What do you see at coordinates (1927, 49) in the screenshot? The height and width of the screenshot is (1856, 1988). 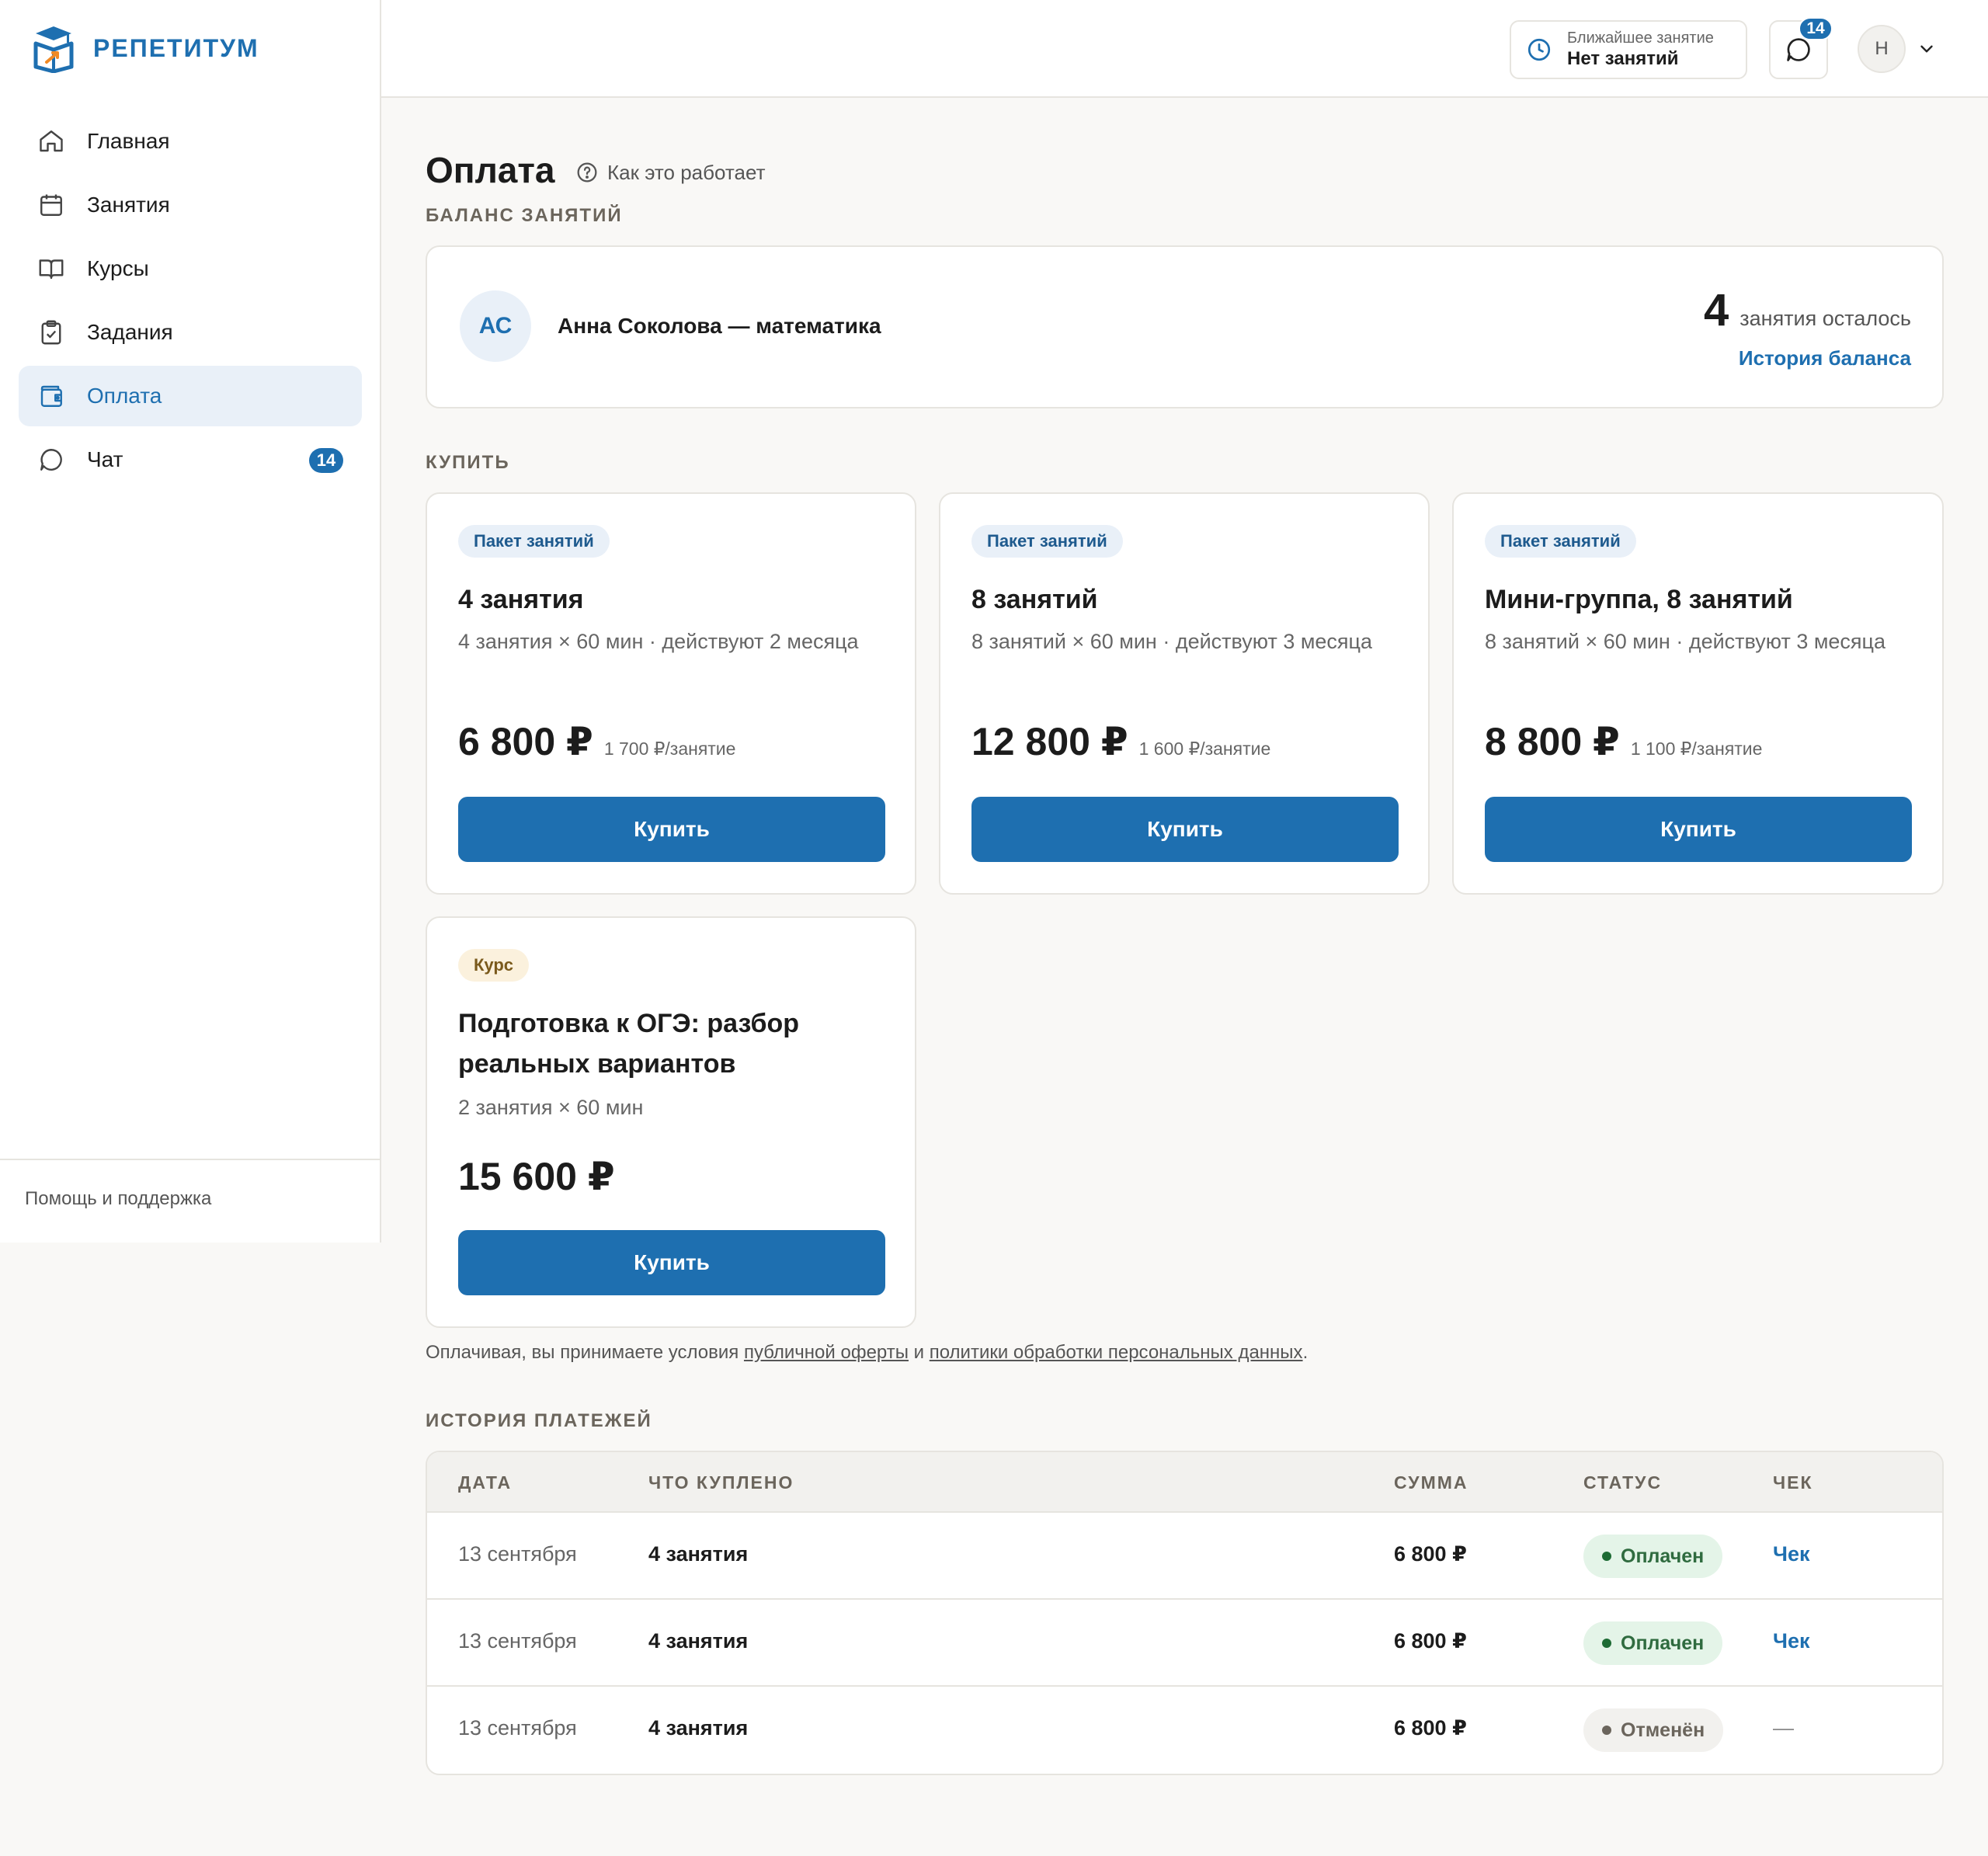 I see `chevron-down-icon` at bounding box center [1927, 49].